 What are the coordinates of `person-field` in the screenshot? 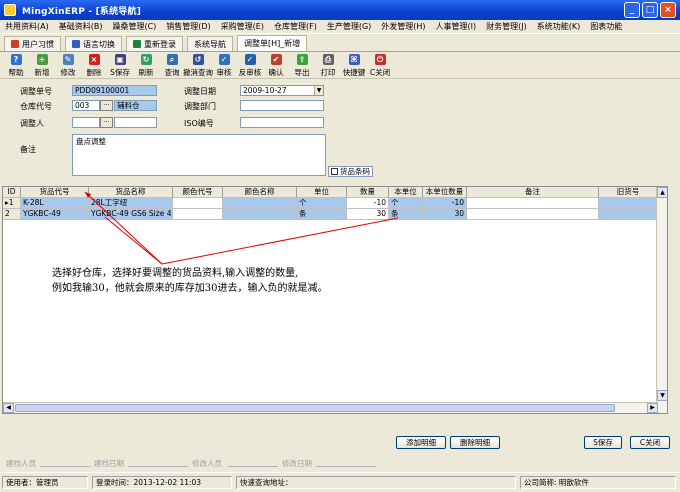 It's located at (86, 122).